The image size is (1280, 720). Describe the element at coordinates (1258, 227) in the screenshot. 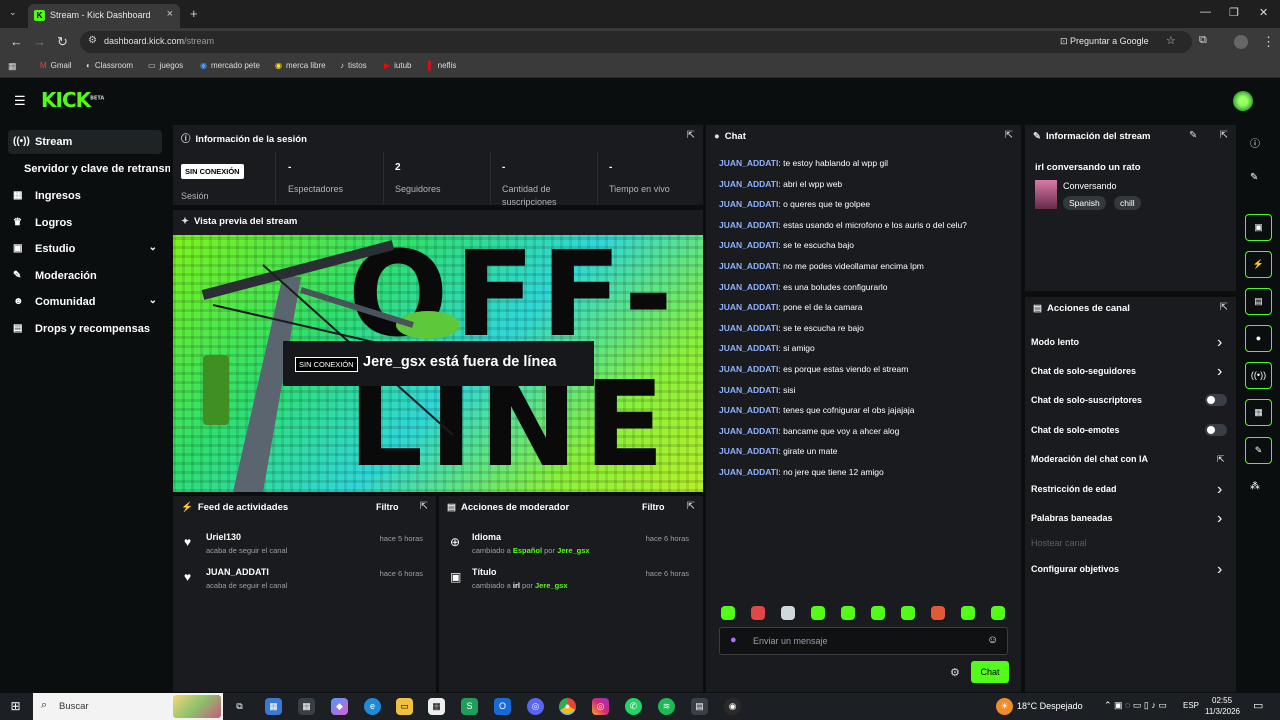

I see `rail-button-screen: ▣` at that location.